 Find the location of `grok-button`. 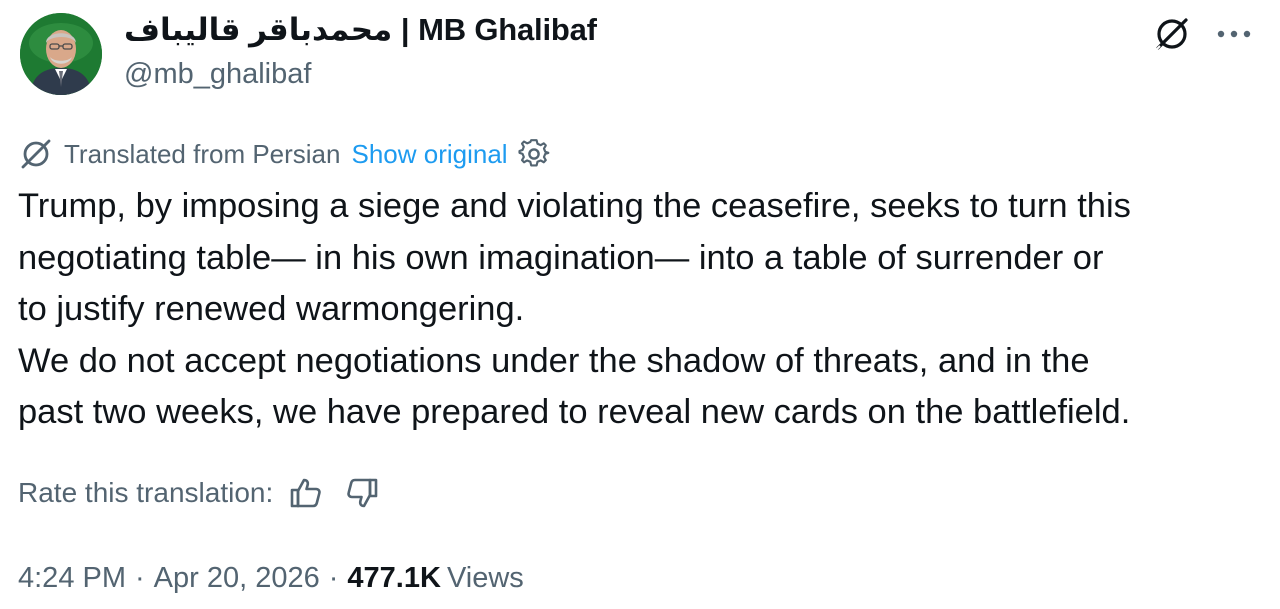

grok-button is located at coordinates (1172, 34).